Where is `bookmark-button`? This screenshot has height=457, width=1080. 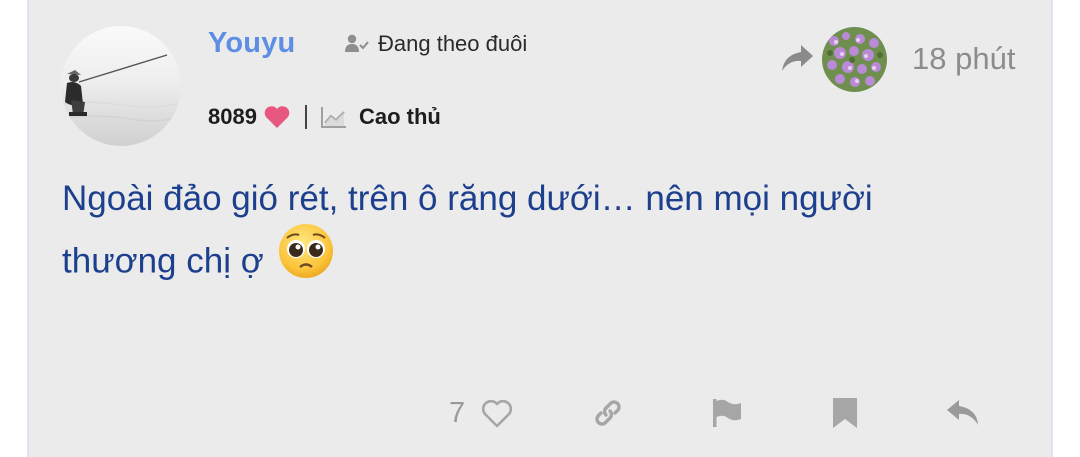
bookmark-button is located at coordinates (845, 413).